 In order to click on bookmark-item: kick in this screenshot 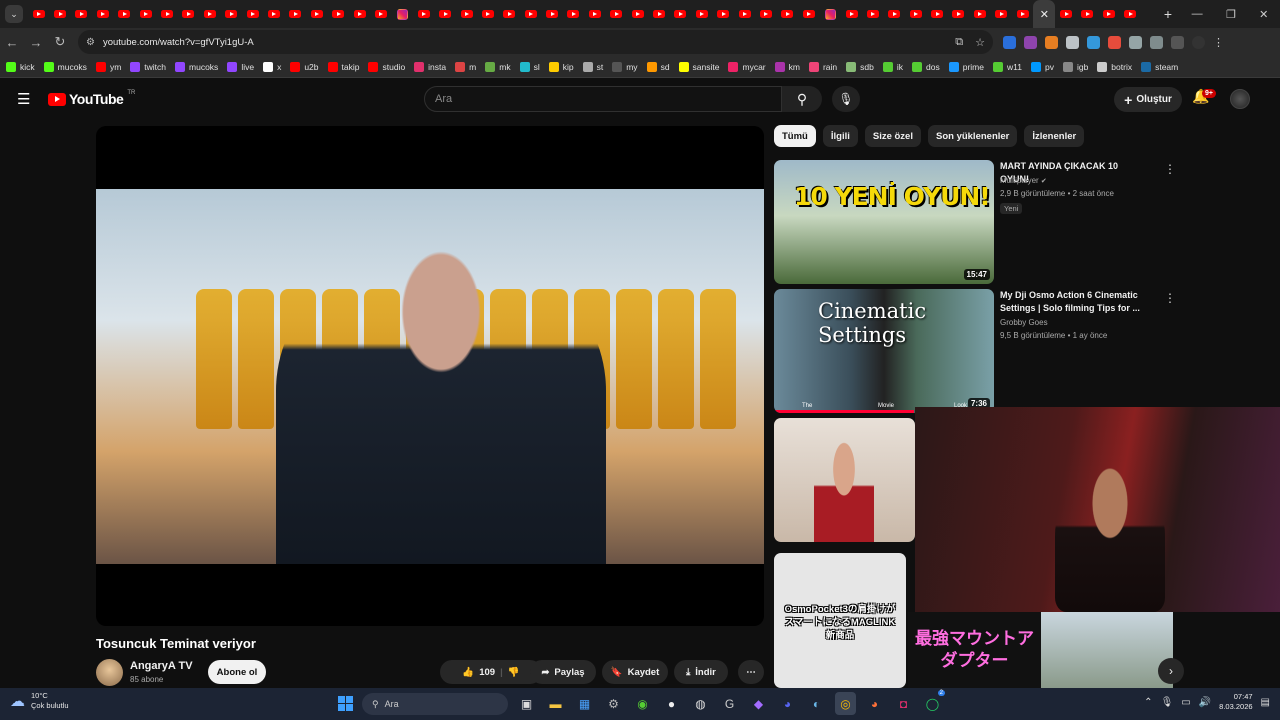, I will do `click(20, 66)`.